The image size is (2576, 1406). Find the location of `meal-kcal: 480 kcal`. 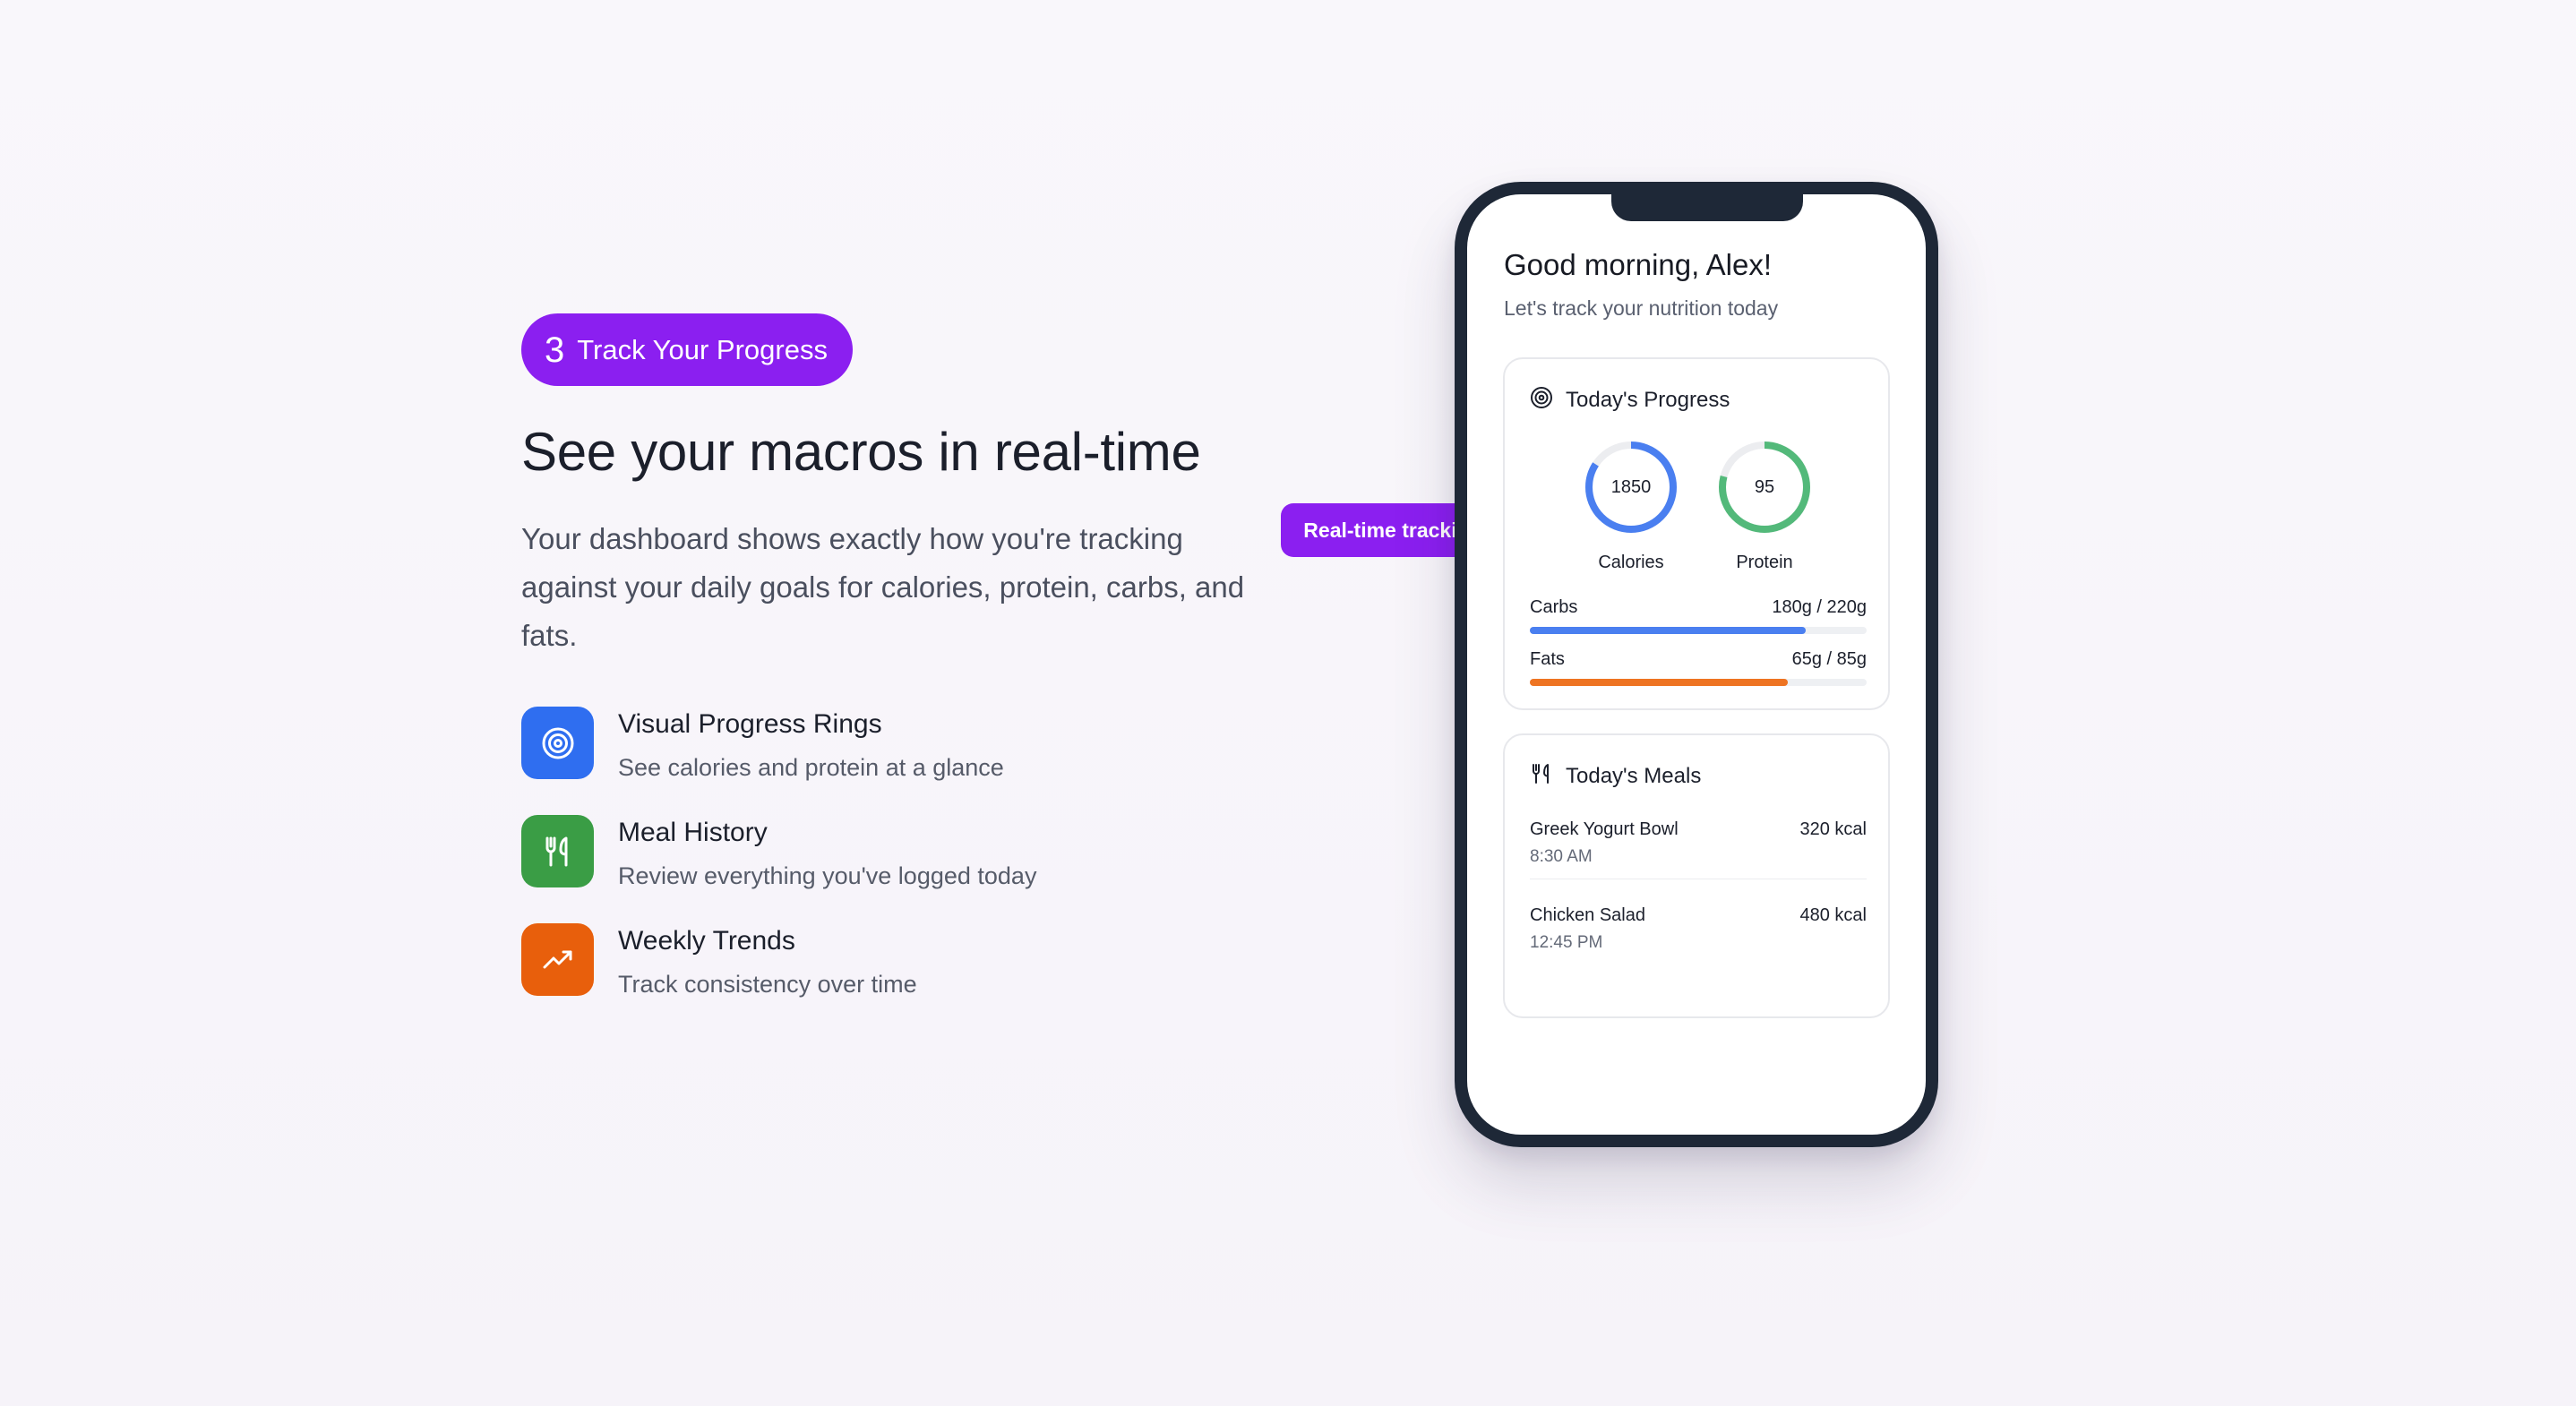

meal-kcal: 480 kcal is located at coordinates (1833, 915).